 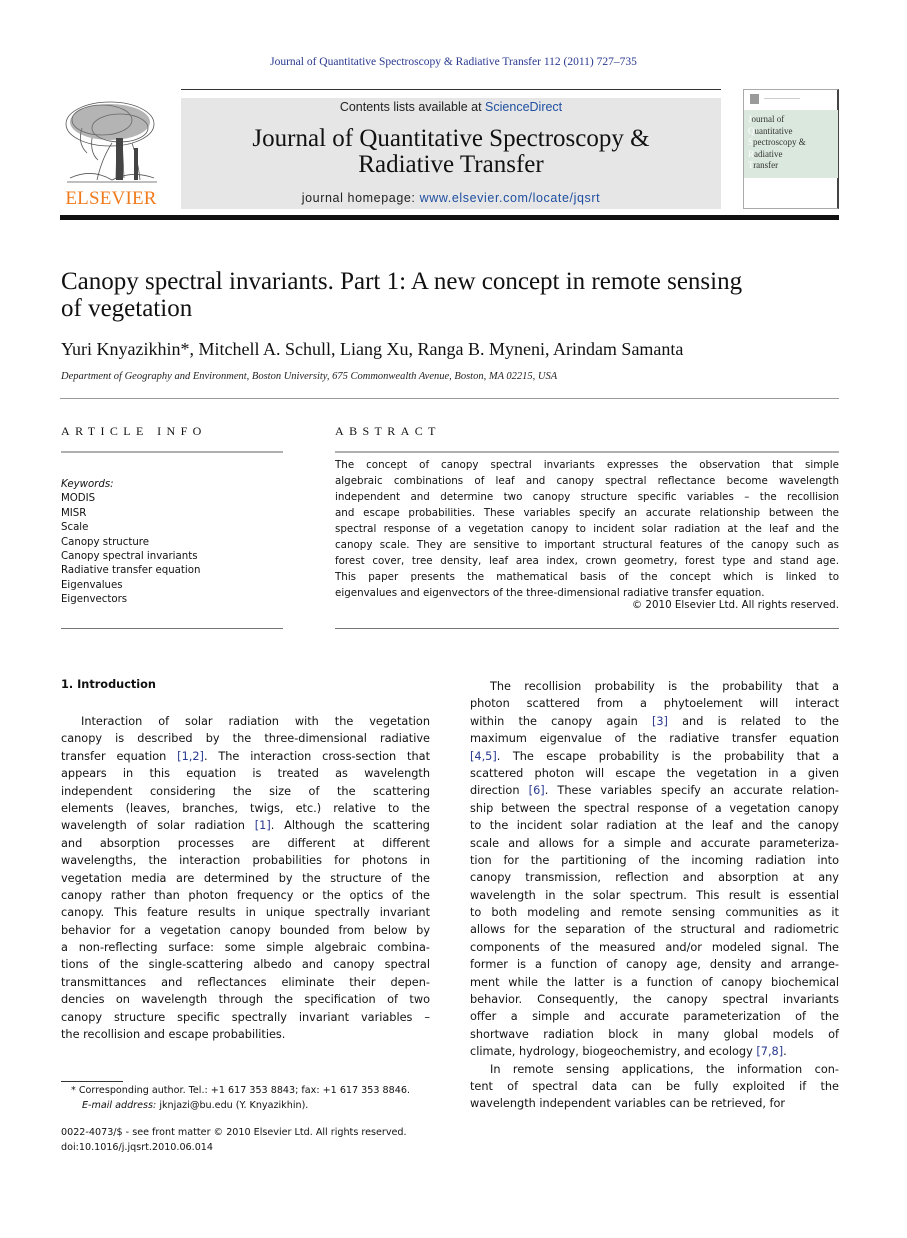 What do you see at coordinates (190, 756) in the screenshot?
I see `citation-link: [1,2]` at bounding box center [190, 756].